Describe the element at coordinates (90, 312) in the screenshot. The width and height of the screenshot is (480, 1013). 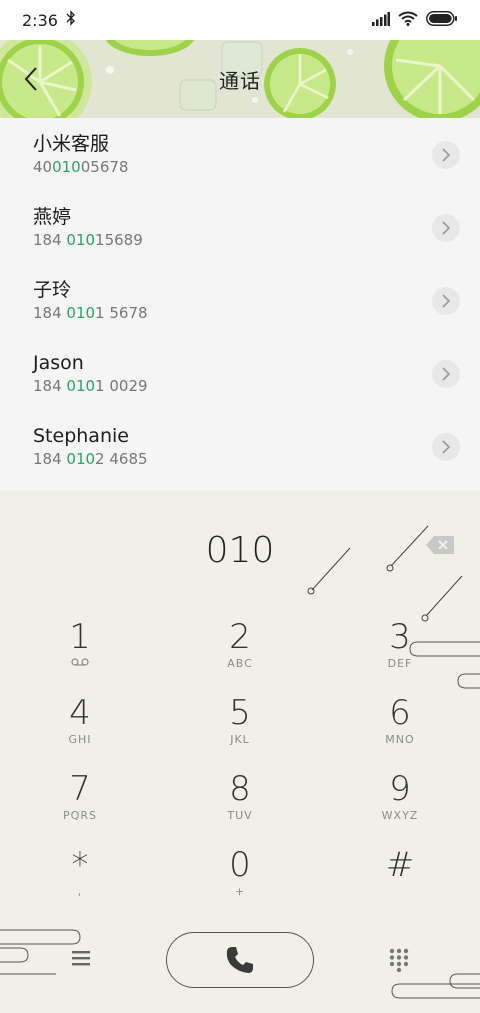
I see `contact-number: 184 0101 5678` at that location.